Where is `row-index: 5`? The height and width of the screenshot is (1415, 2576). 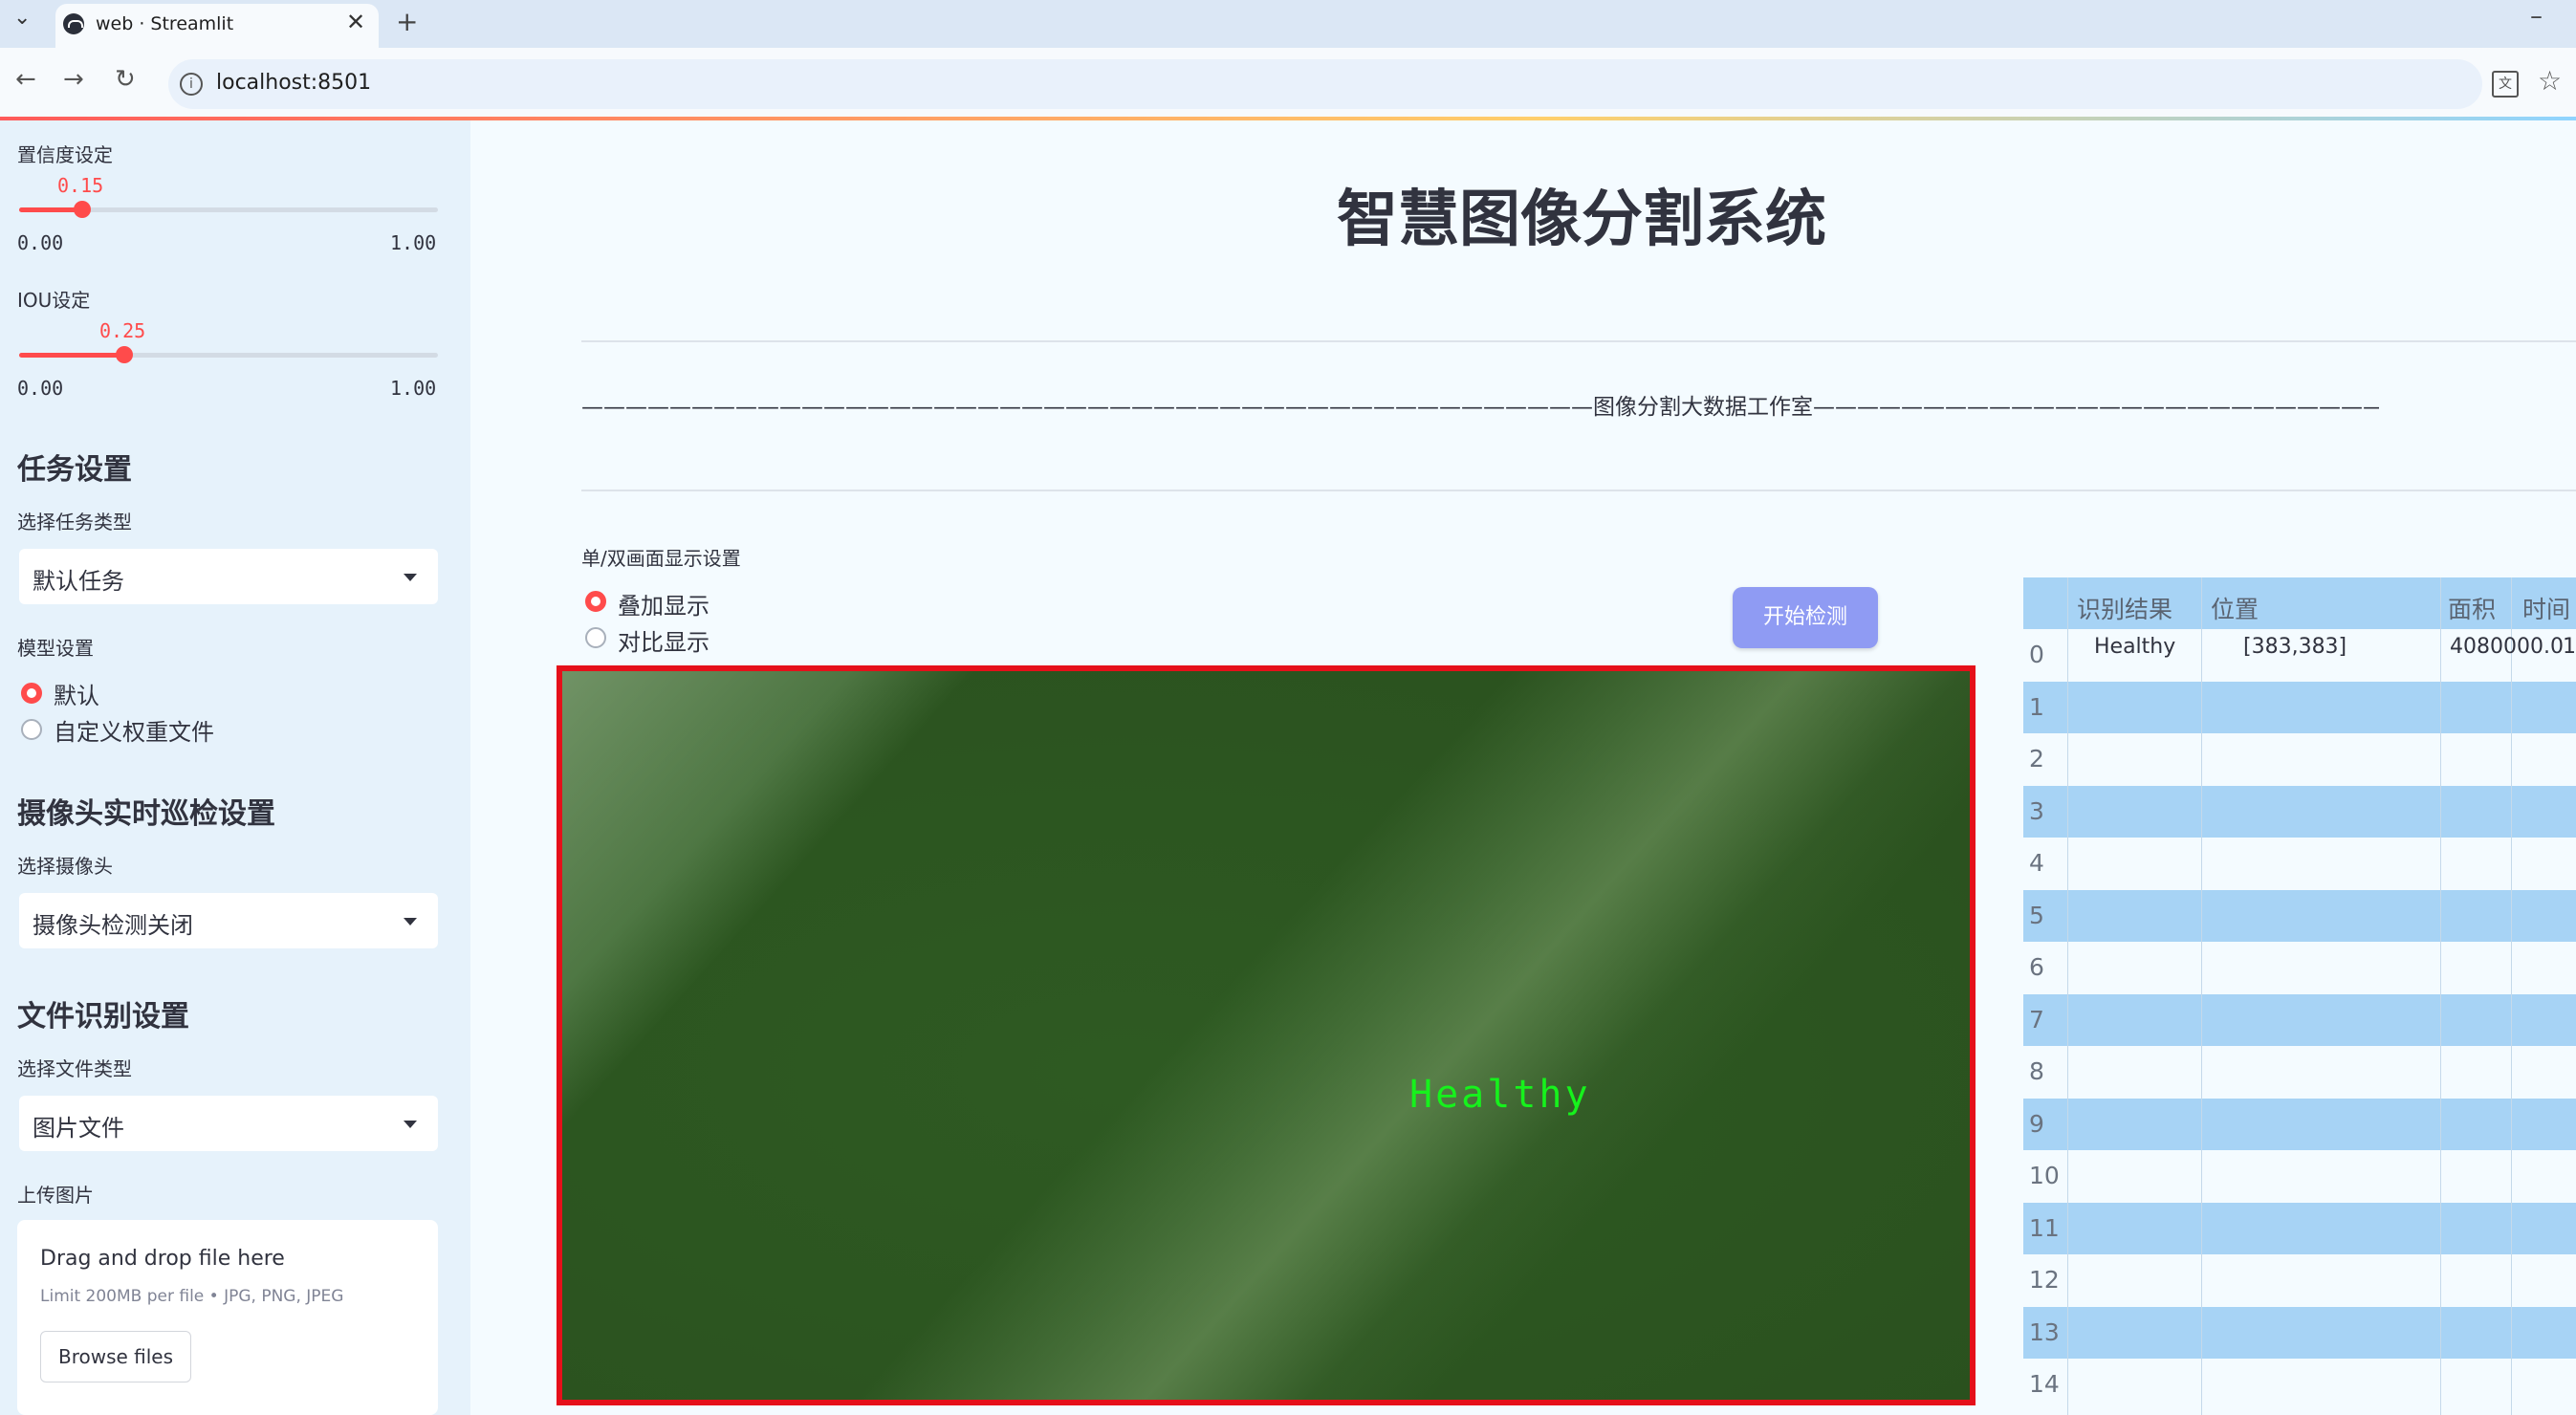
row-index: 5 is located at coordinates (2036, 915).